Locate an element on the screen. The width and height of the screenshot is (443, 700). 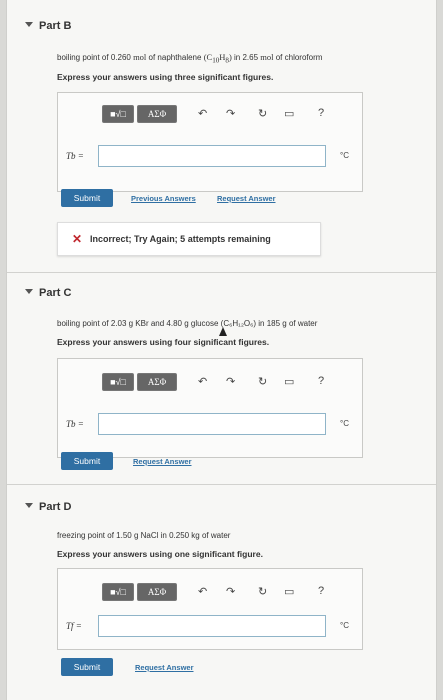
q-text: in 2.65 is located at coordinates (246, 57).